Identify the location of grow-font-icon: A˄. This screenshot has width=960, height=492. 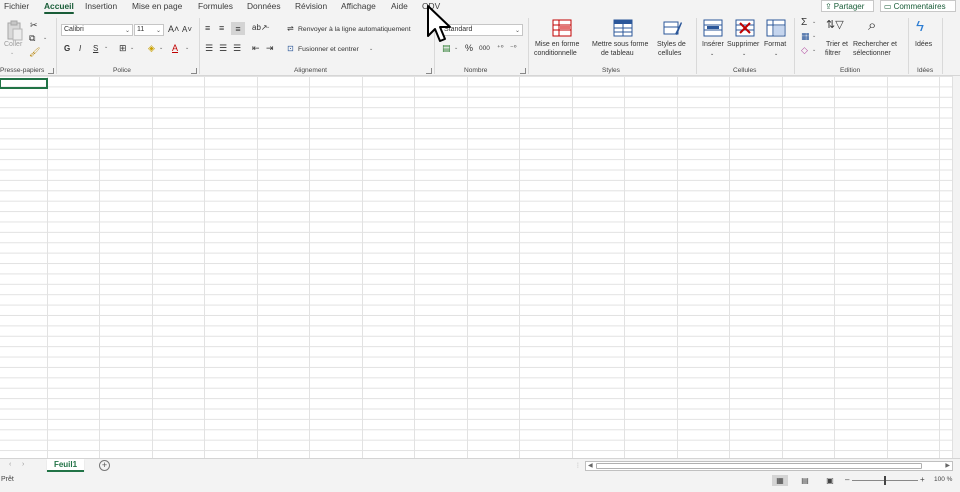
(173, 29).